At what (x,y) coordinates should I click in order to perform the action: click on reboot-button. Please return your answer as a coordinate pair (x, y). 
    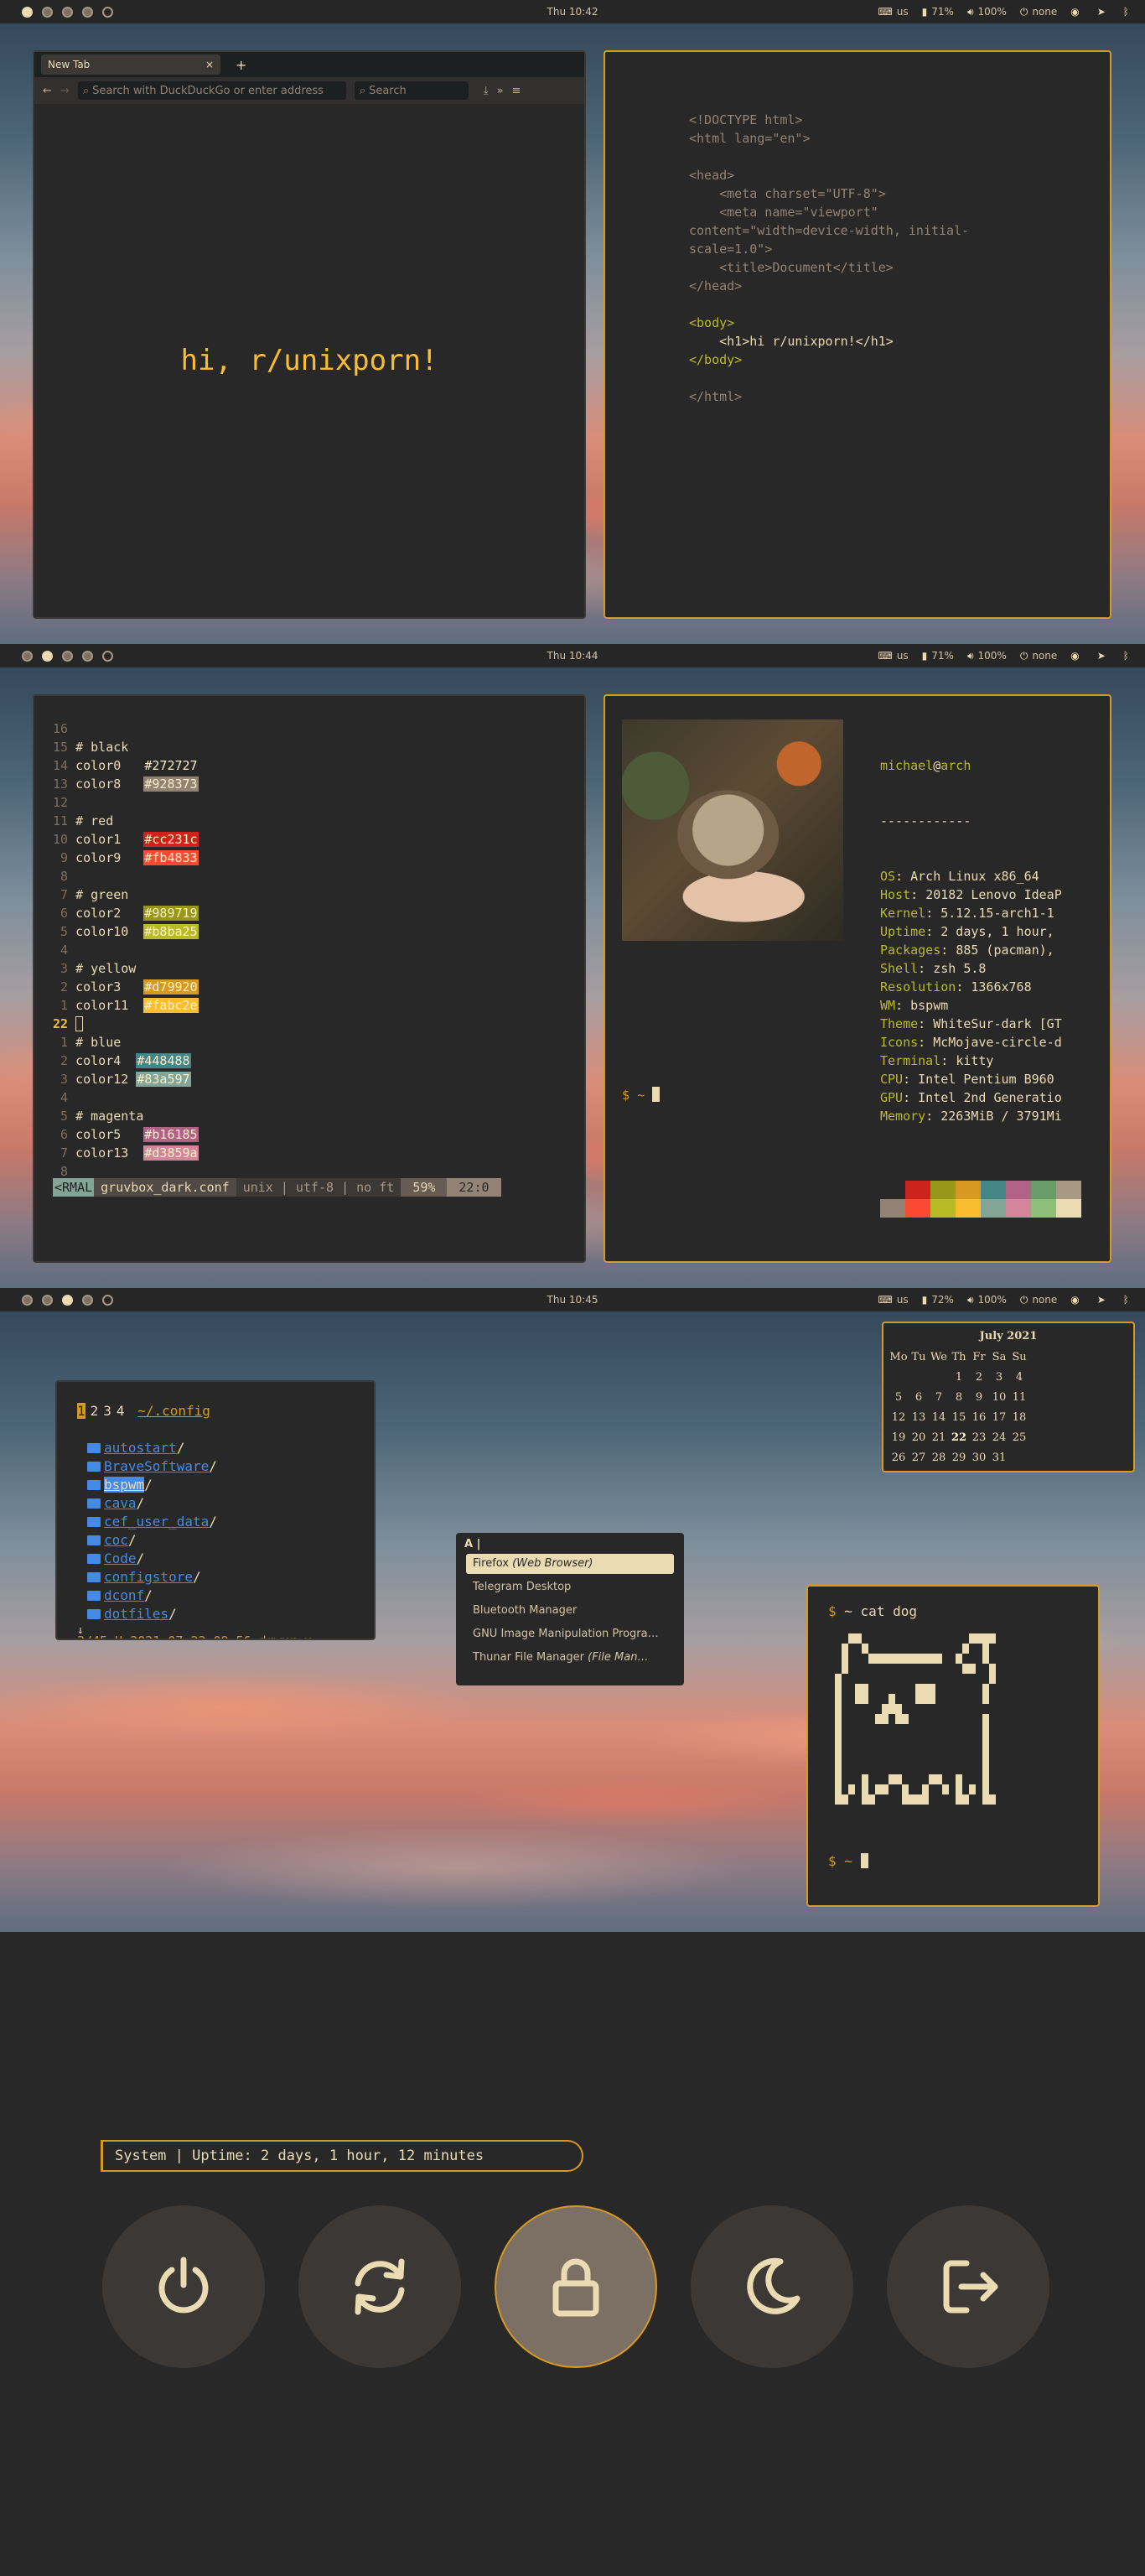
    Looking at the image, I should click on (380, 2286).